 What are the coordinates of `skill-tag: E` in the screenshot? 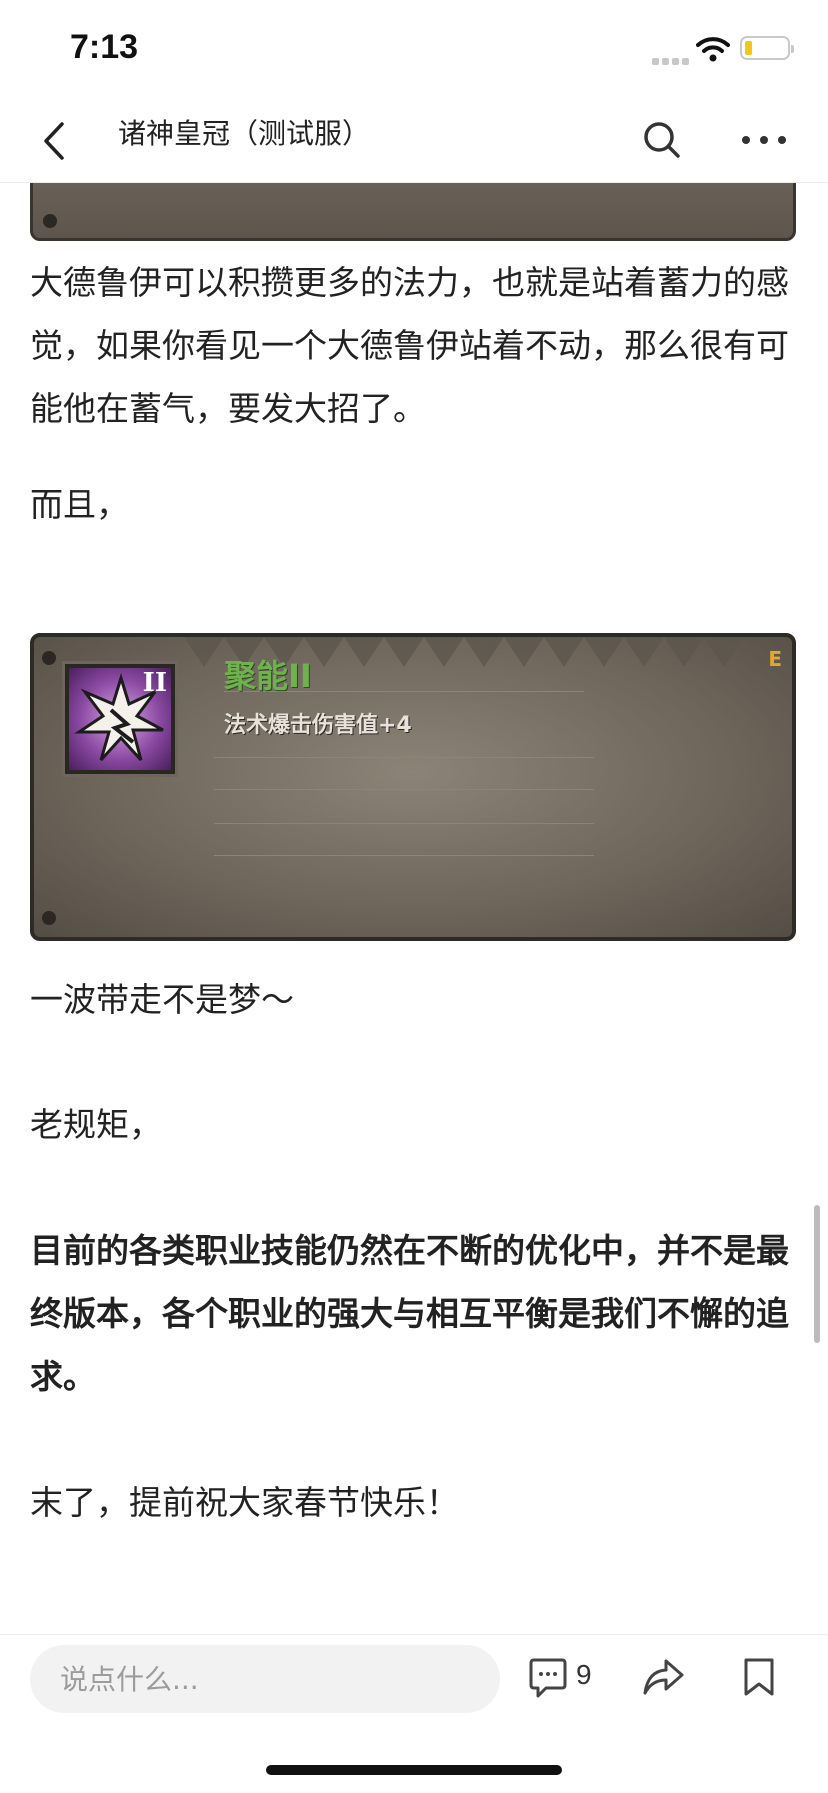 It's located at (775, 659).